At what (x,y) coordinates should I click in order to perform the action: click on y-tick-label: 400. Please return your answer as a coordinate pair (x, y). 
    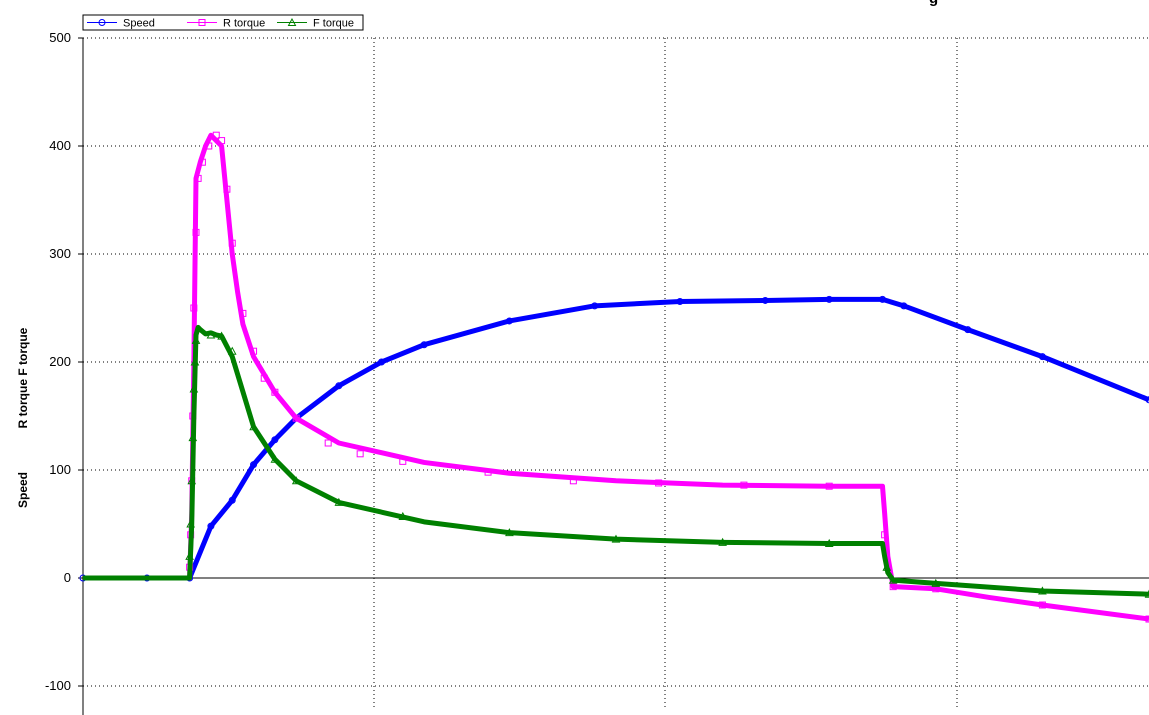
    Looking at the image, I should click on (60, 145).